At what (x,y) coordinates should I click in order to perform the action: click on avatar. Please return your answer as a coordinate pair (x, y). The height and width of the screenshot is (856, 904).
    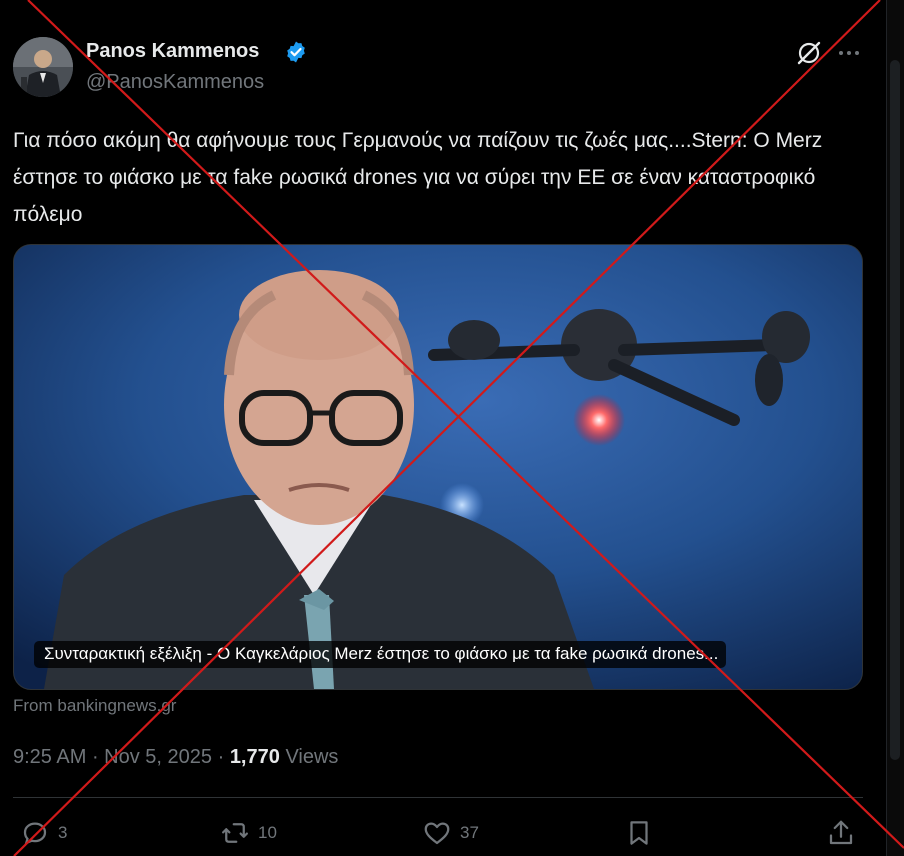
    Looking at the image, I should click on (43, 67).